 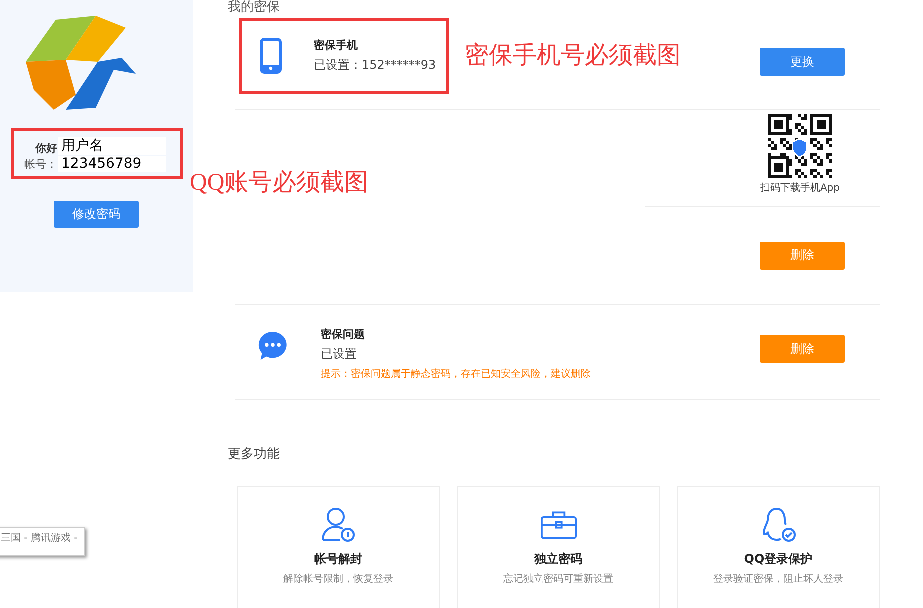 What do you see at coordinates (254, 454) in the screenshot?
I see `section-title: 更多功能` at bounding box center [254, 454].